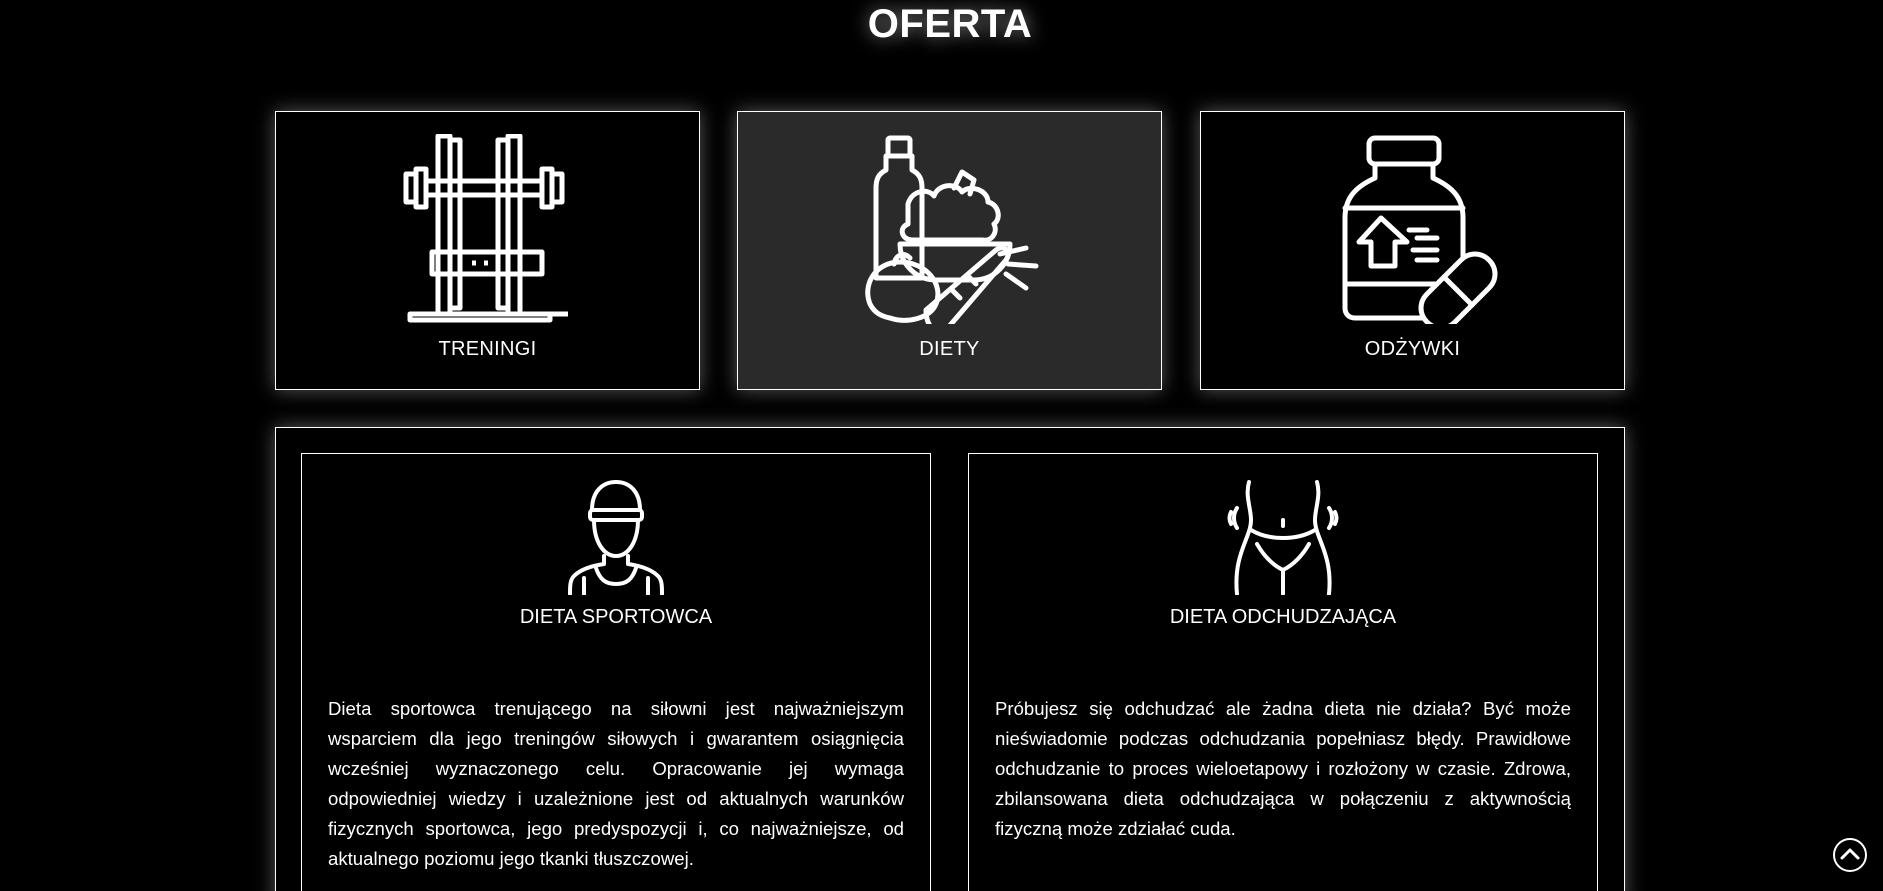  What do you see at coordinates (616, 537) in the screenshot?
I see `athlete-icon` at bounding box center [616, 537].